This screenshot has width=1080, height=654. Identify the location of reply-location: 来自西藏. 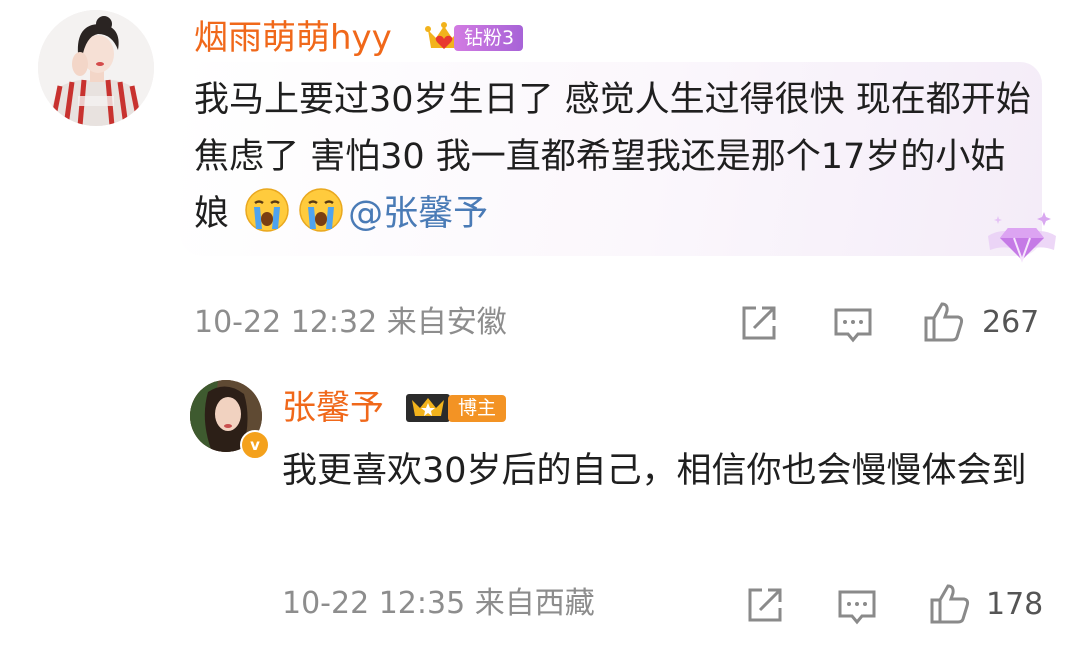
(534, 603).